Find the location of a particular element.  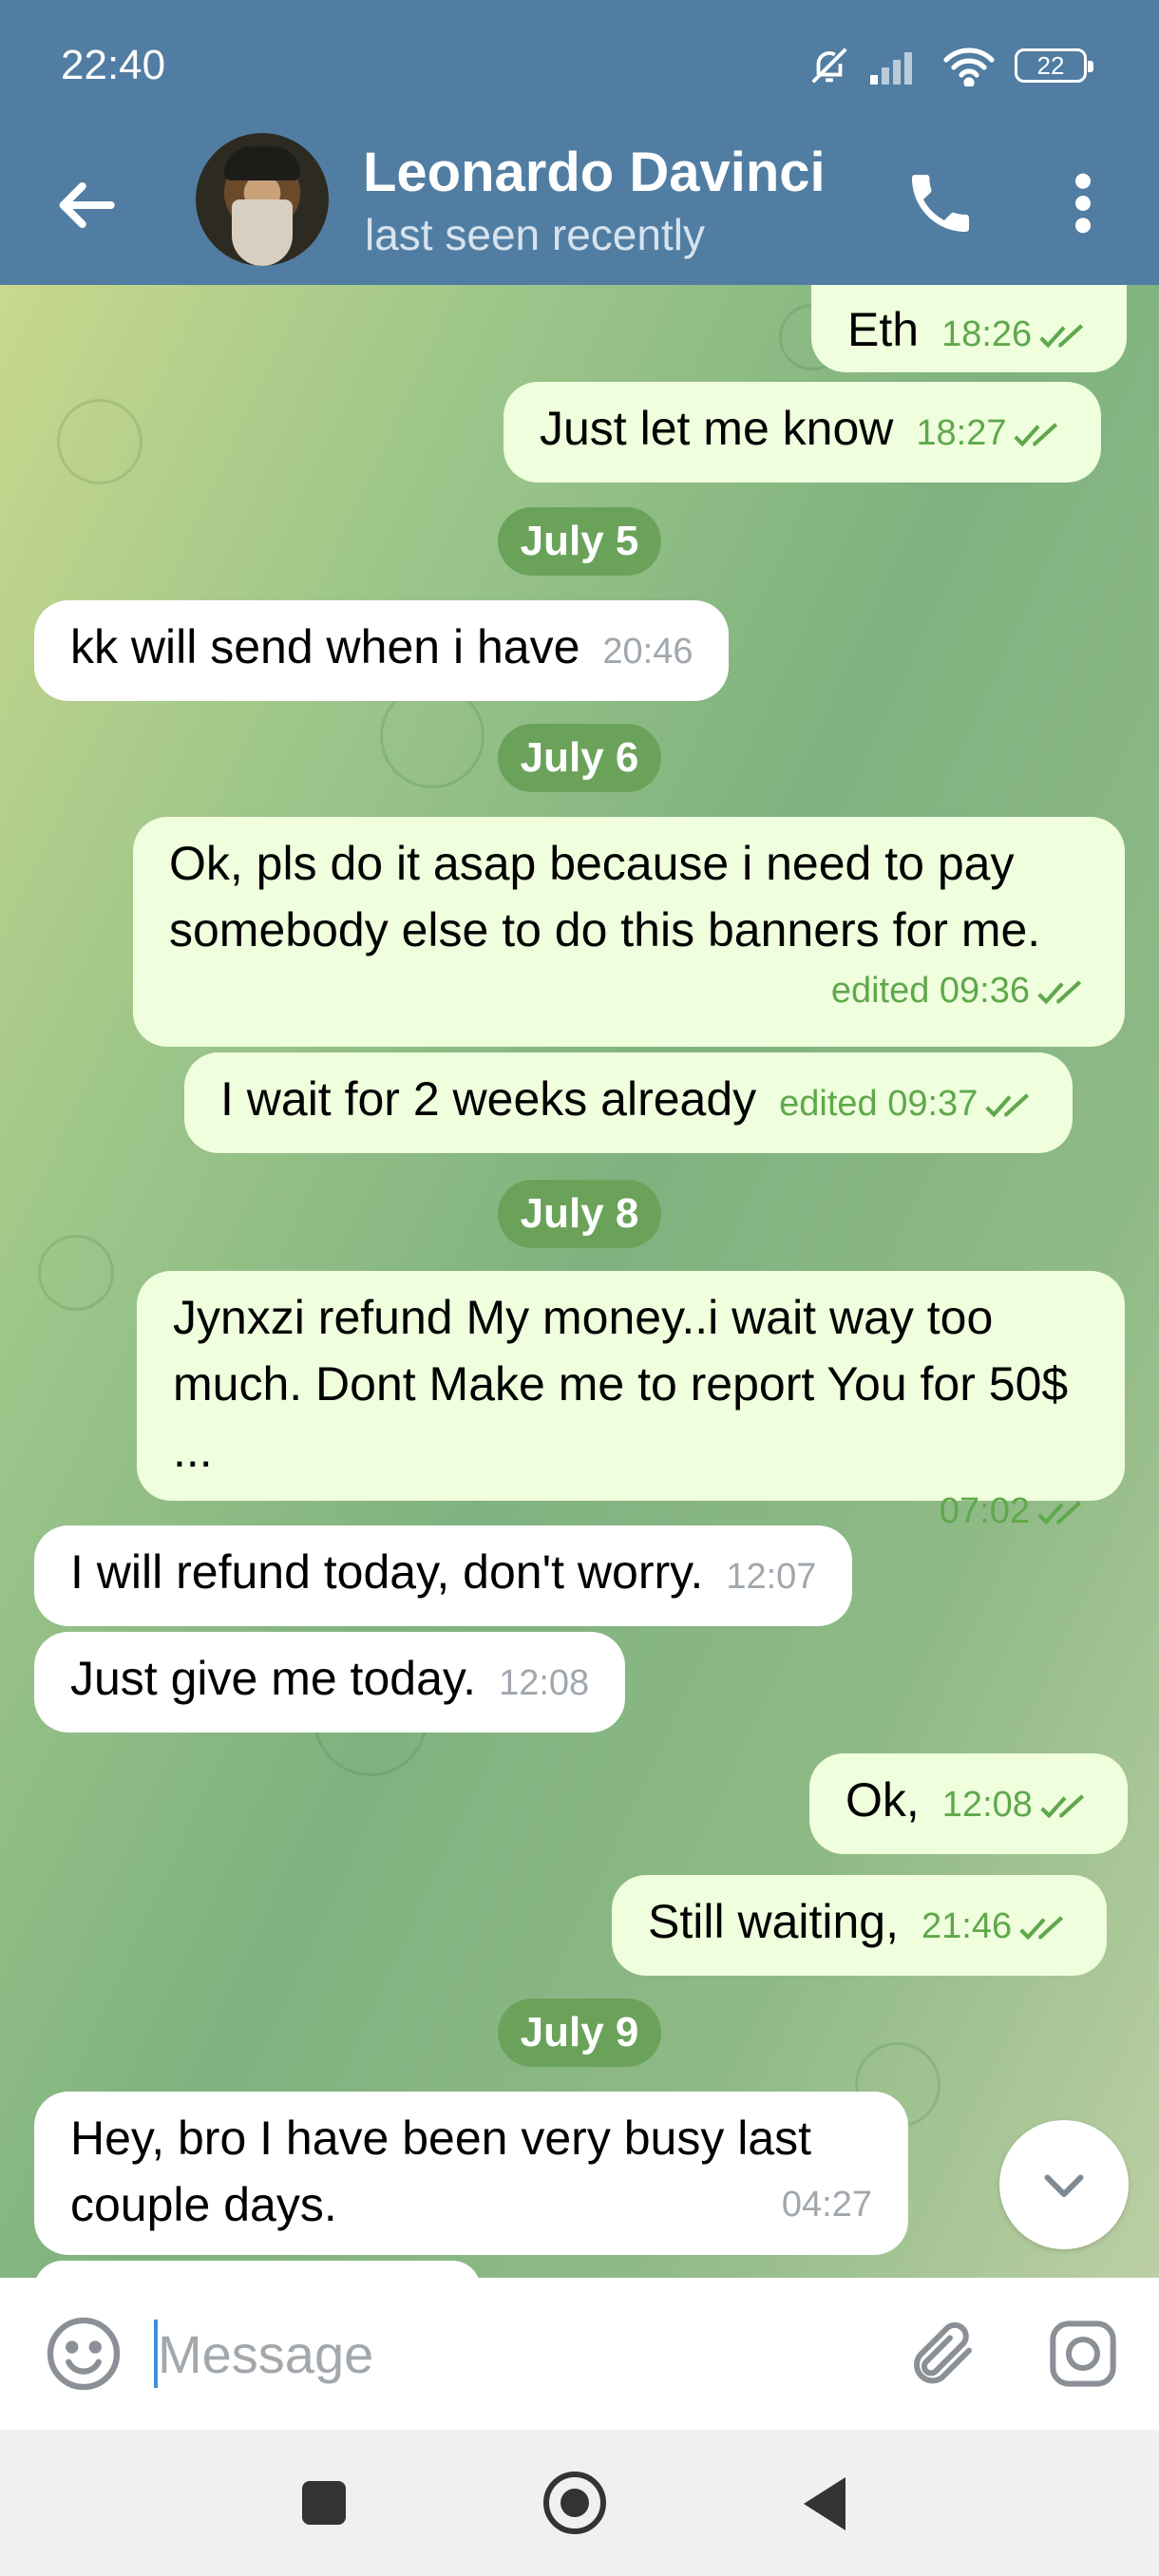

message-text: Eth is located at coordinates (883, 329).